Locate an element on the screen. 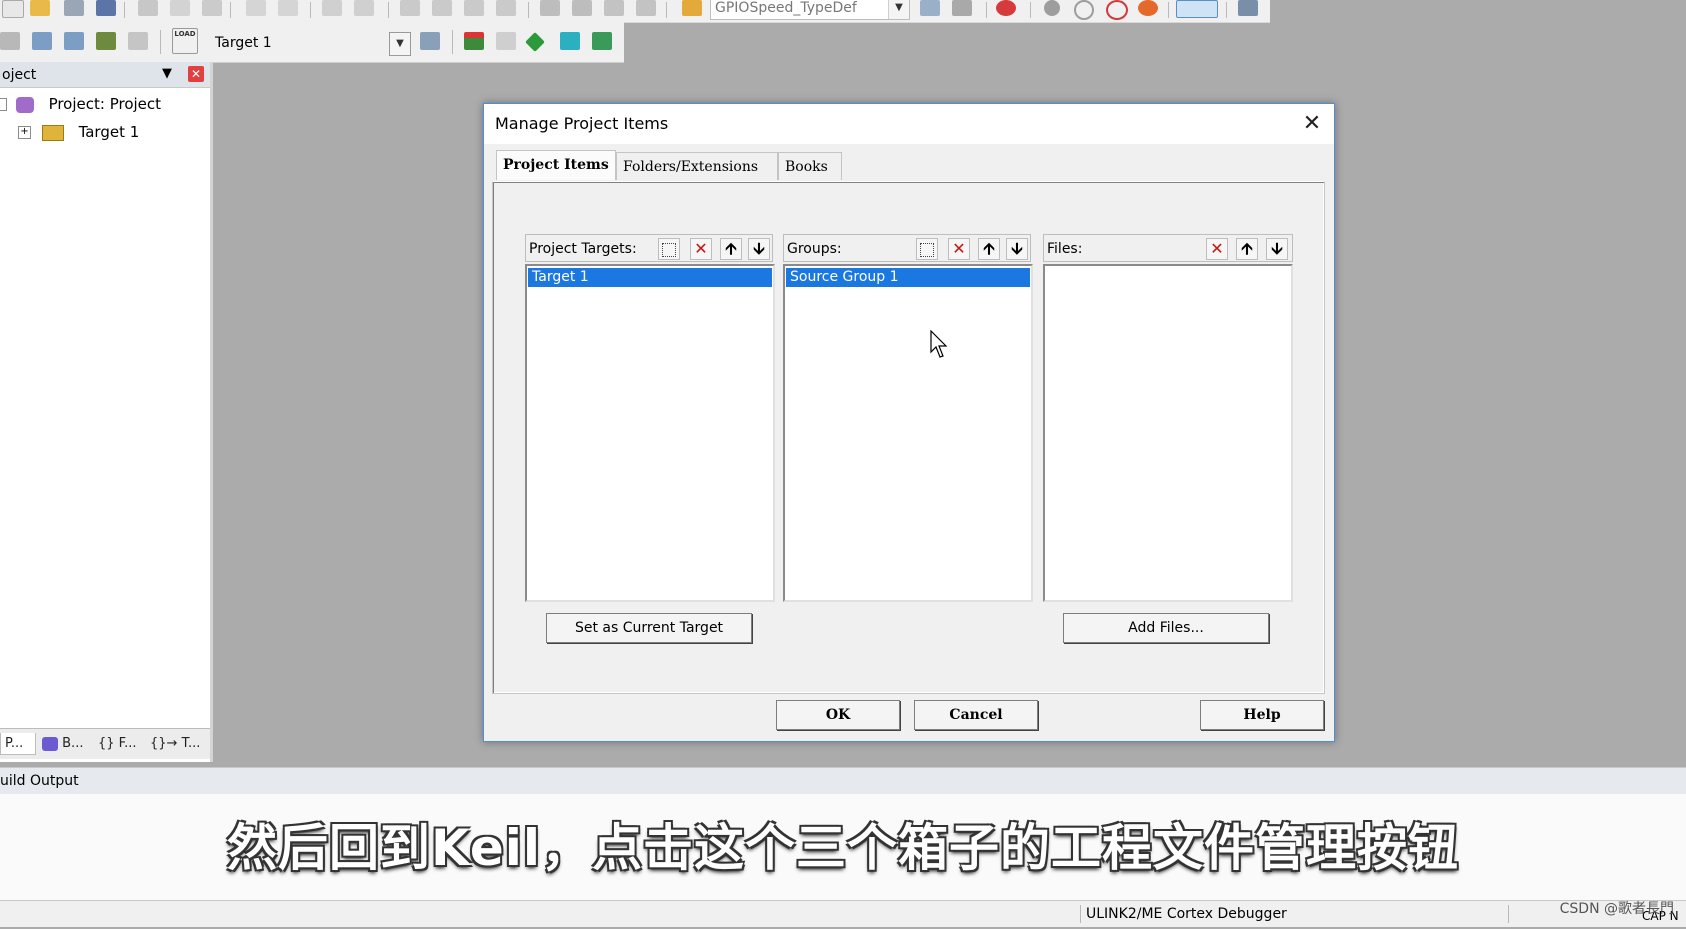  cut-icon is located at coordinates (148, 8).